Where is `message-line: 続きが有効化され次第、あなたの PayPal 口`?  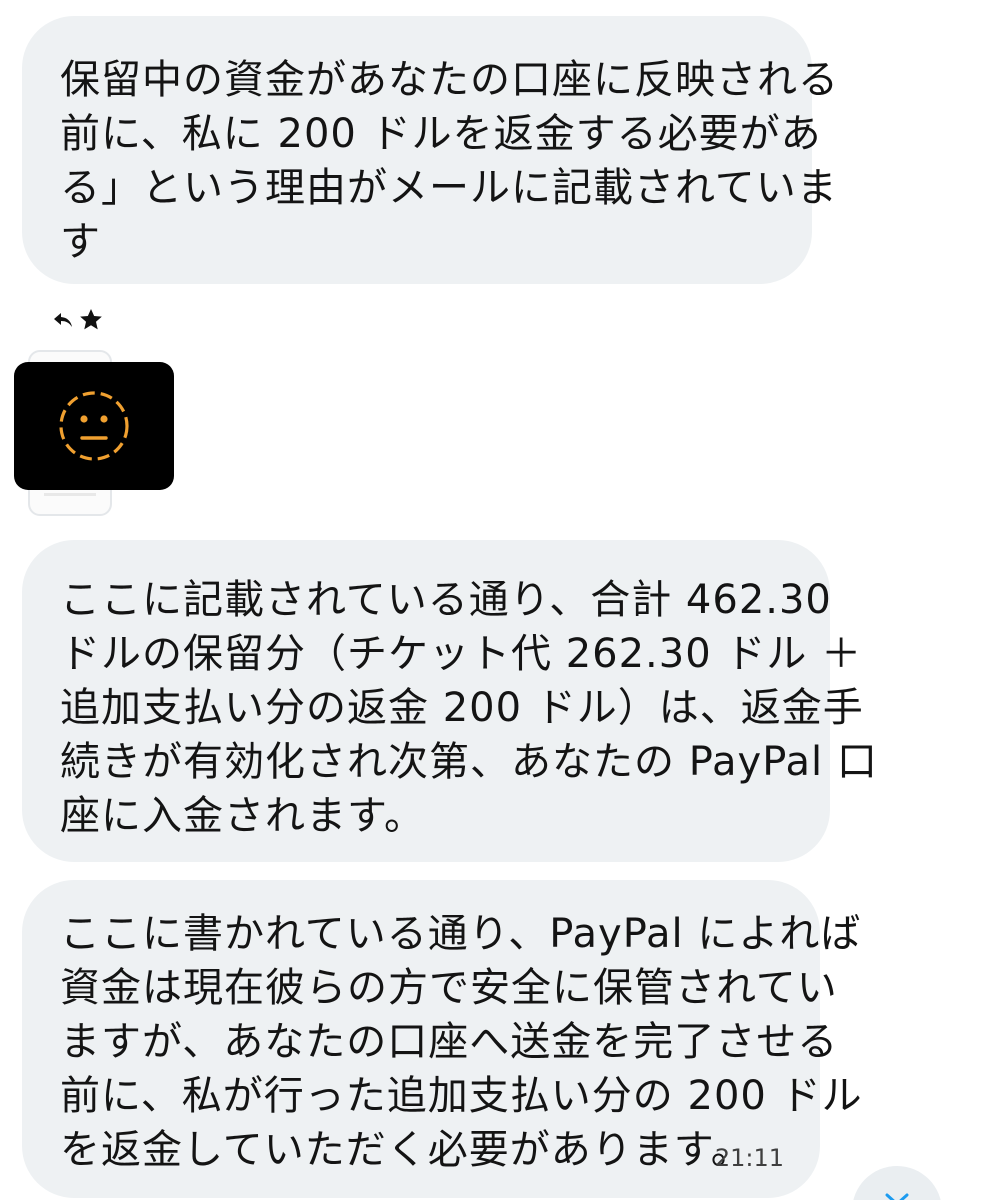
message-line: 続きが有効化され次第、あなたの PayPal 口 is located at coordinates (469, 762).